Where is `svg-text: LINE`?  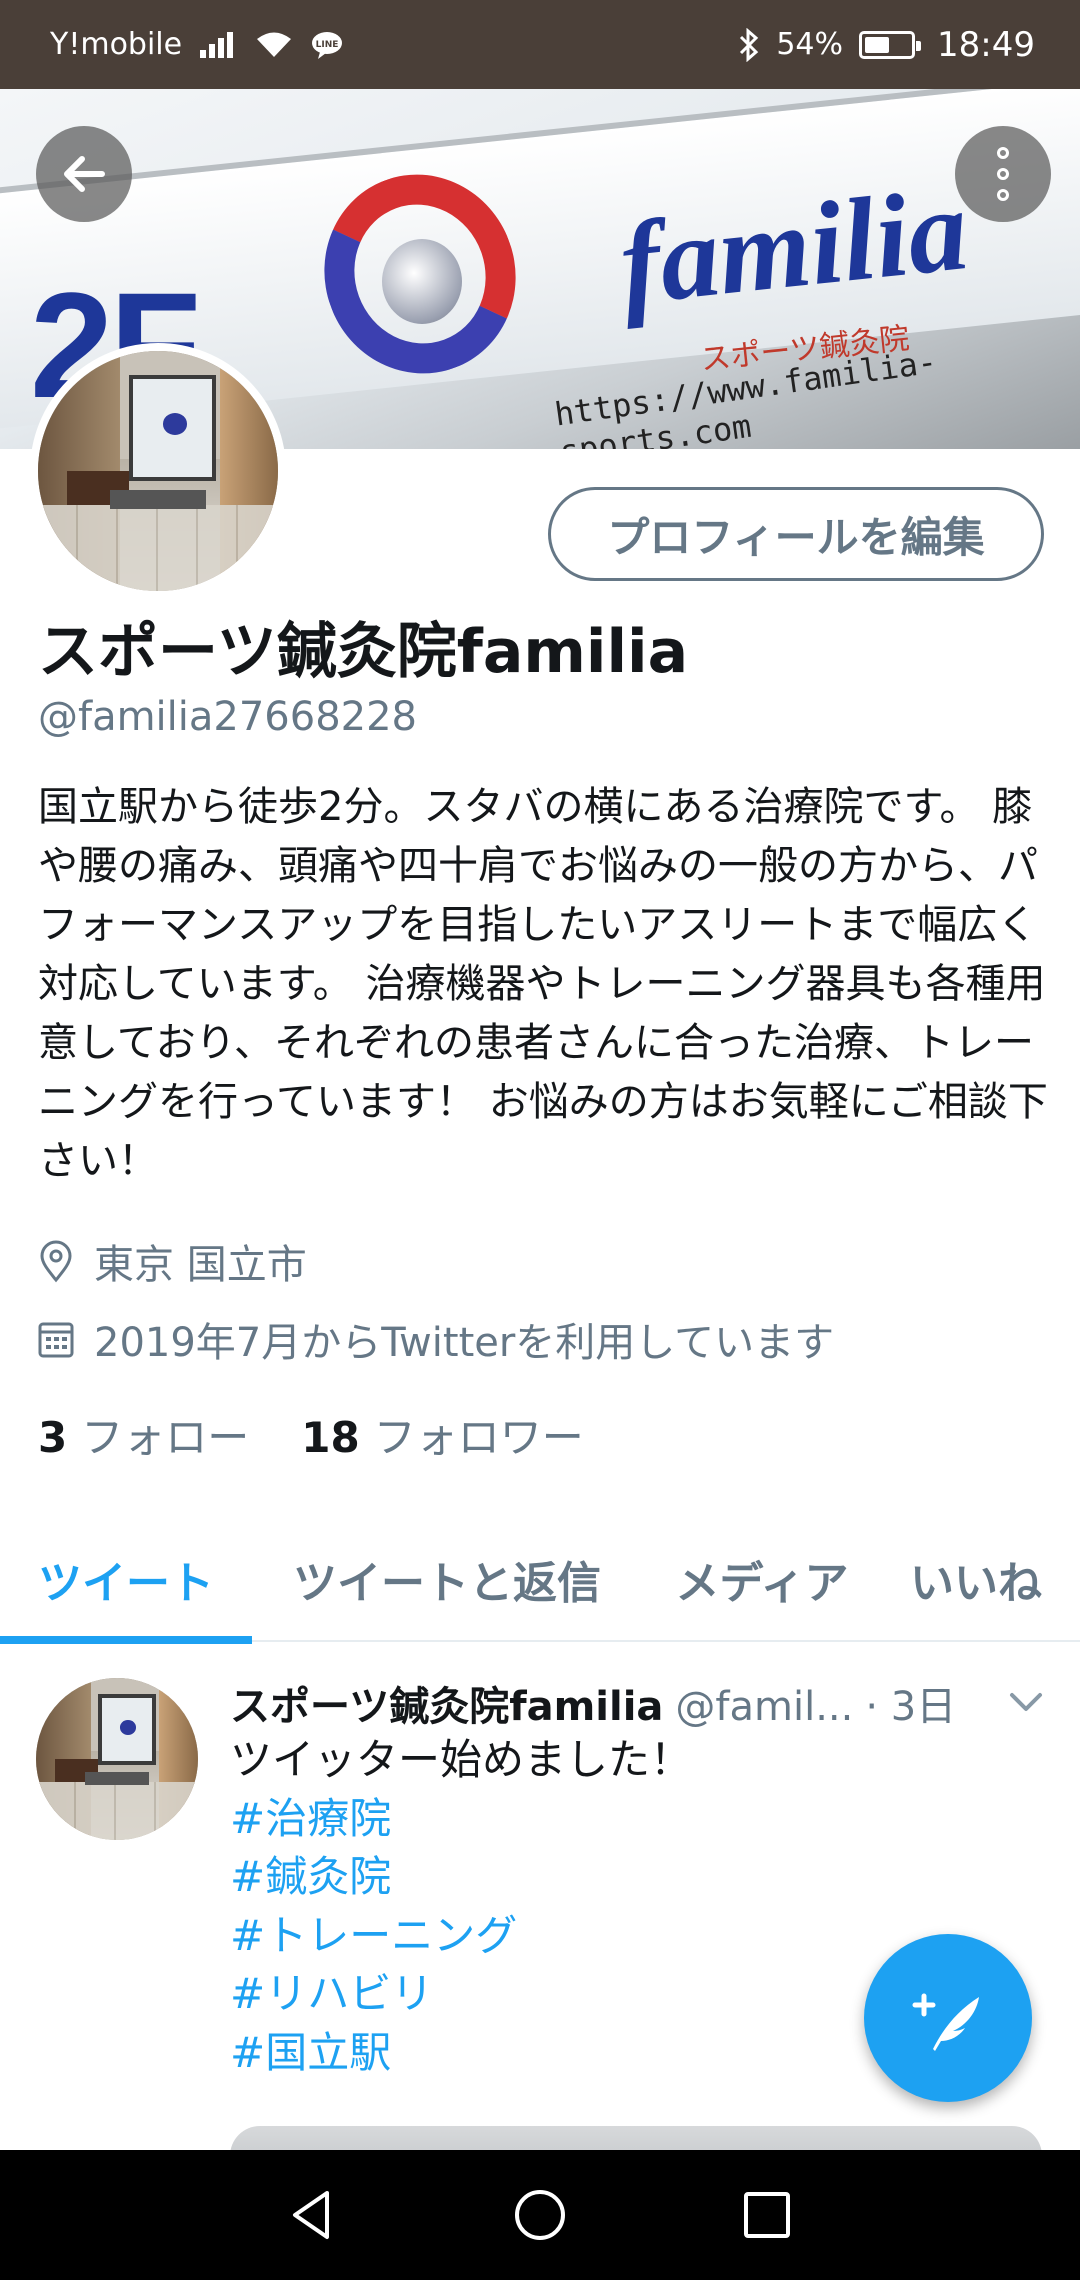
svg-text: LINE is located at coordinates (327, 45).